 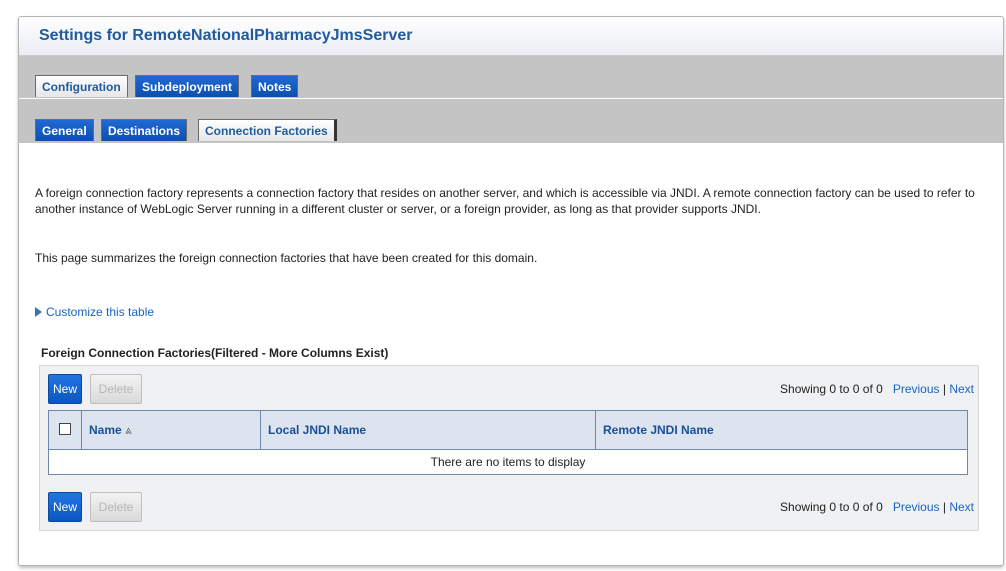 I want to click on previous-link: Previous, so click(x=916, y=389).